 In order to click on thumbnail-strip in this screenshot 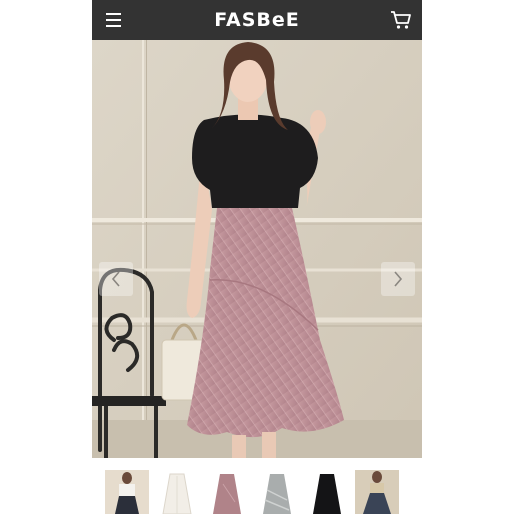, I will do `click(257, 486)`.